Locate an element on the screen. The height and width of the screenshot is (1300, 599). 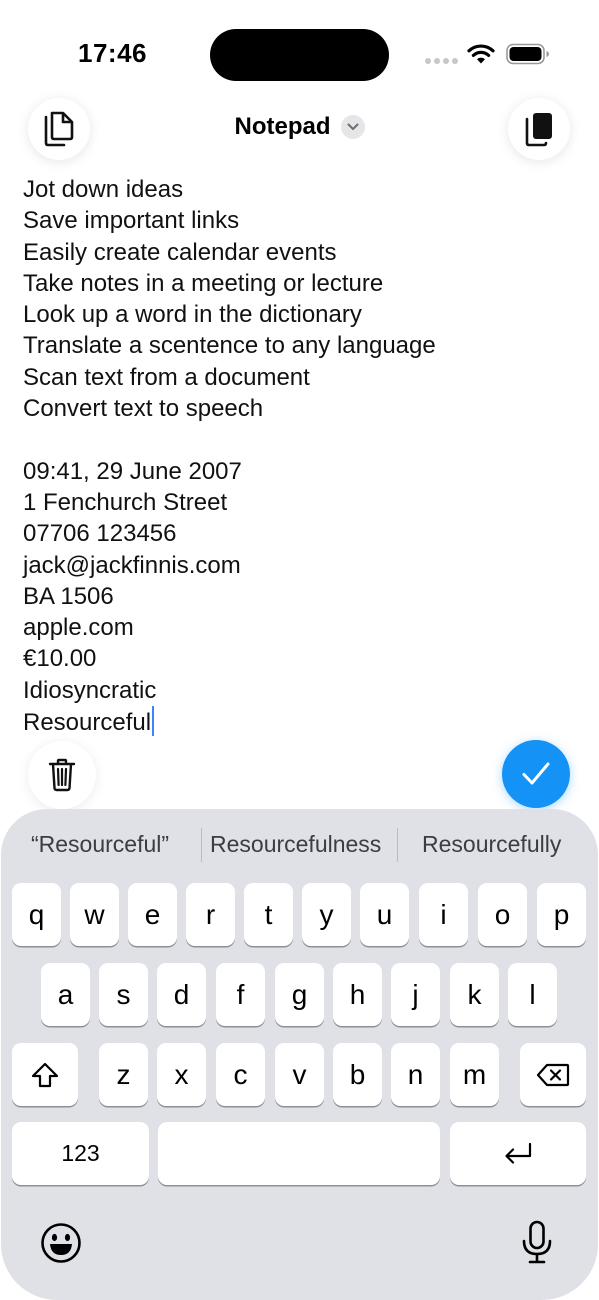
note-line: apple.com is located at coordinates (78, 628).